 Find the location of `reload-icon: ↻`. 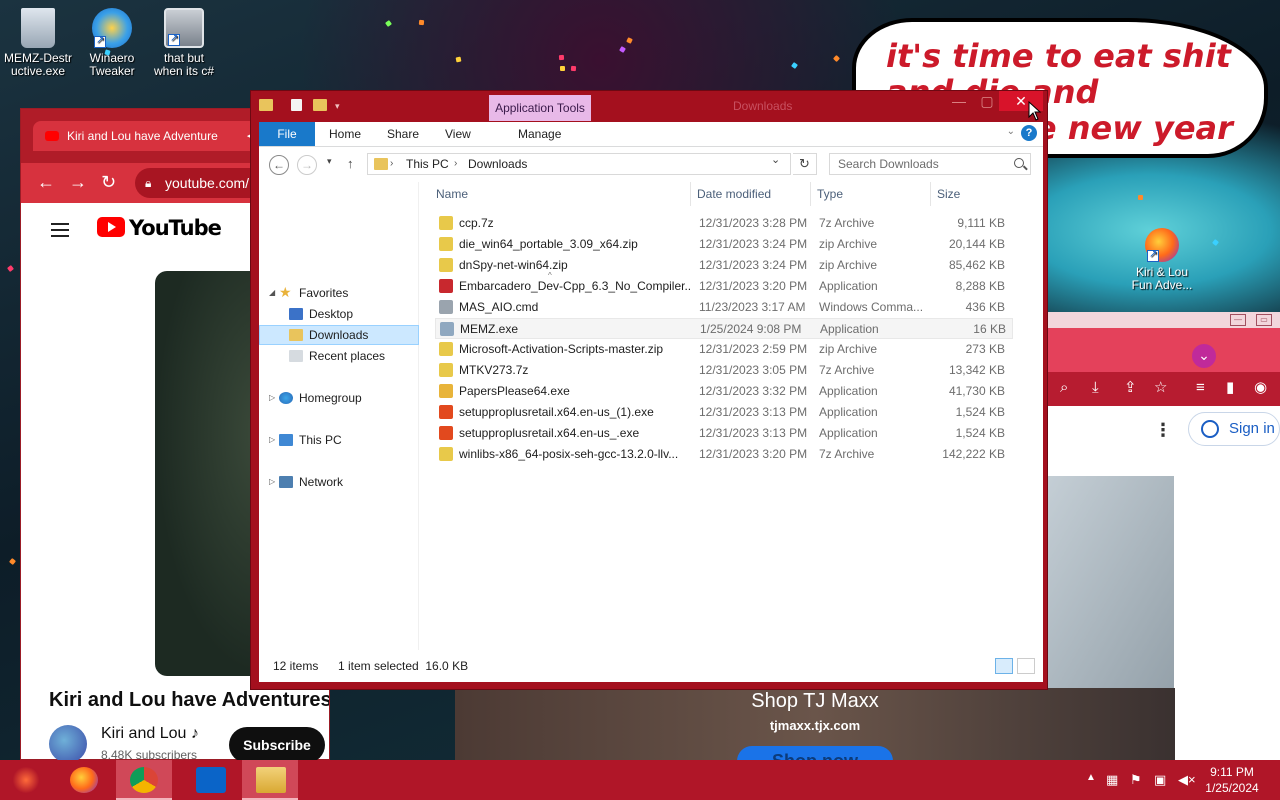

reload-icon: ↻ is located at coordinates (108, 182).